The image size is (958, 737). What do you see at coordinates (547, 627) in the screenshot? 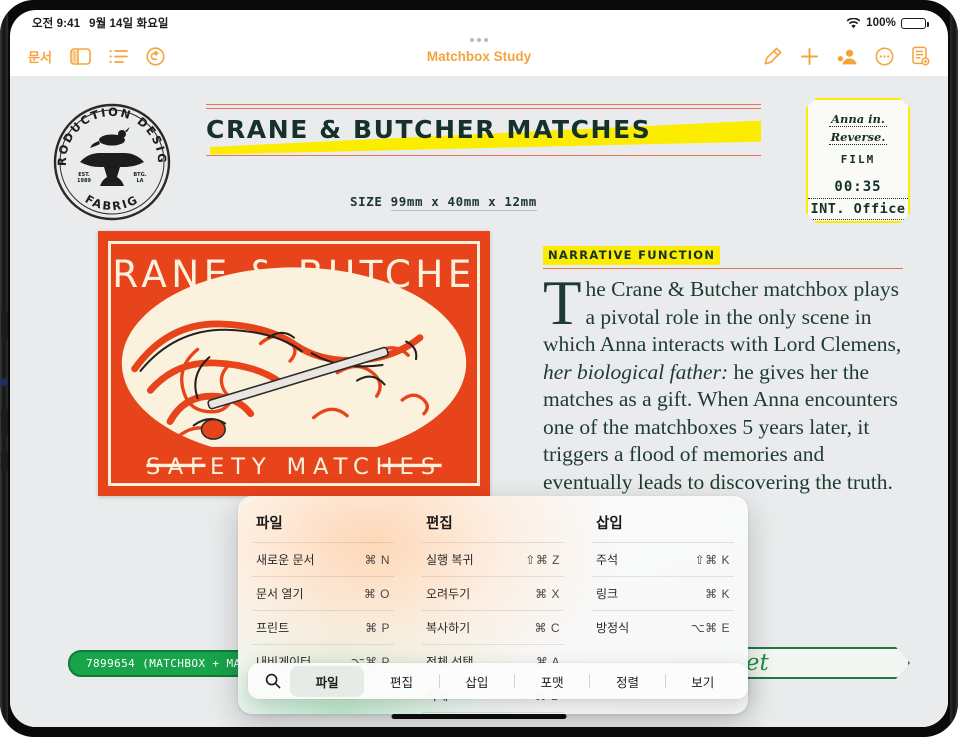
I see `menu-shortcut: ⌘ C` at bounding box center [547, 627].